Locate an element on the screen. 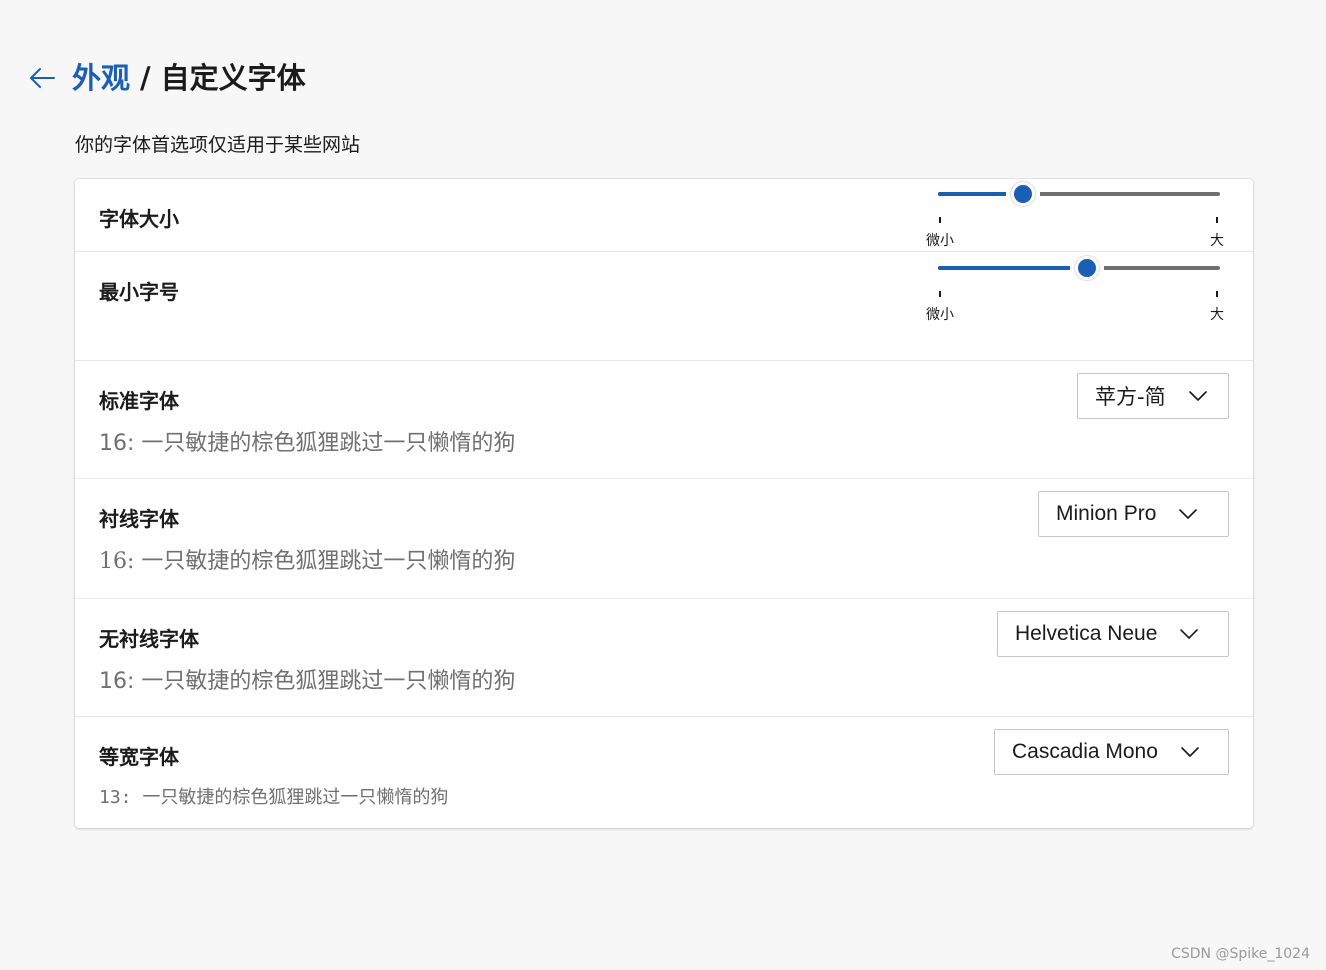  dropdown-selected-value: 苹方-简 is located at coordinates (1130, 397).